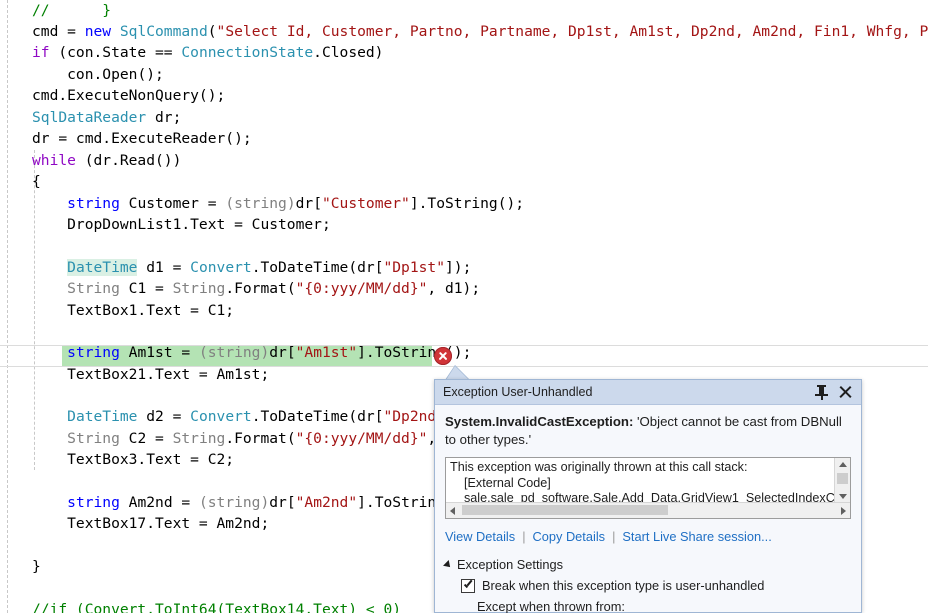 This screenshot has height=613, width=928. I want to click on view-details-link: View Details, so click(480, 536).